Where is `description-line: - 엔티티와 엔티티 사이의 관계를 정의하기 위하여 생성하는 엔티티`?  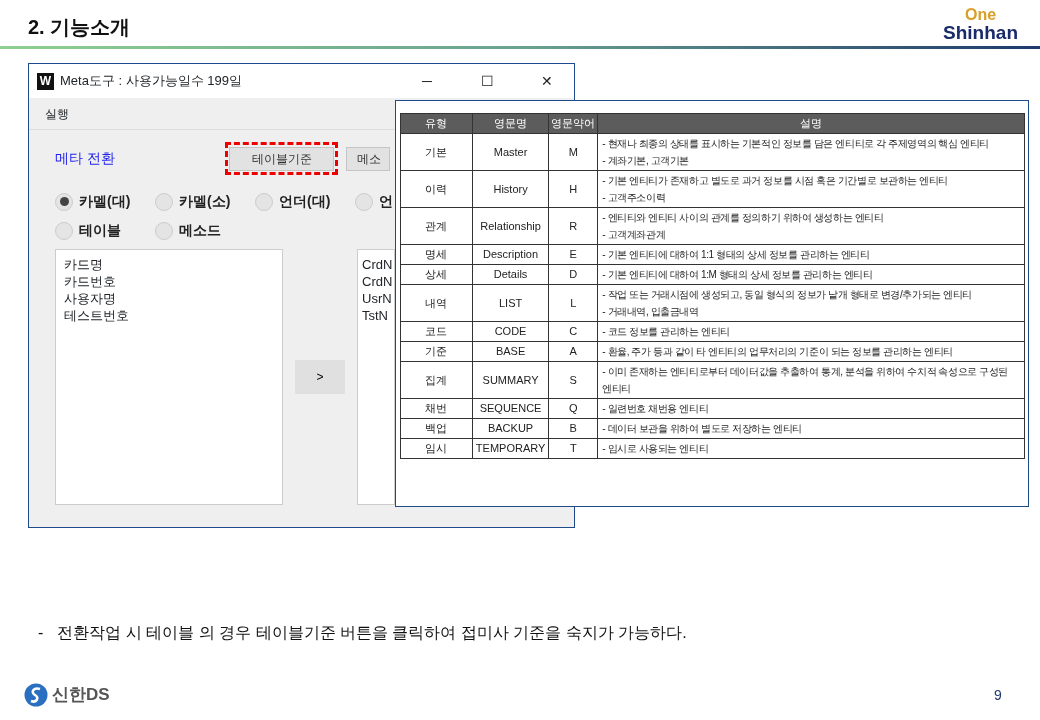 description-line: - 엔티티와 엔티티 사이의 관계를 정의하기 위하여 생성하는 엔티티 is located at coordinates (743, 218).